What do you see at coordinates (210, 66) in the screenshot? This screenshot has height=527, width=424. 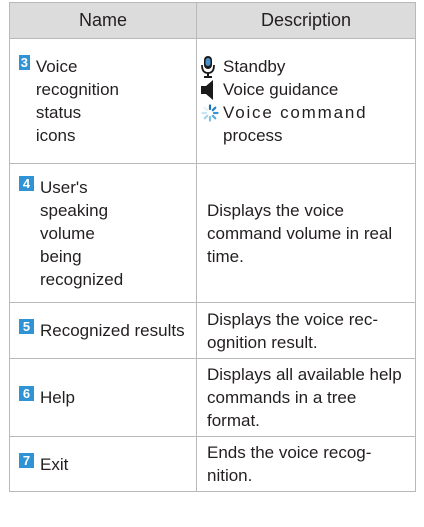 I see `microphone-icon` at bounding box center [210, 66].